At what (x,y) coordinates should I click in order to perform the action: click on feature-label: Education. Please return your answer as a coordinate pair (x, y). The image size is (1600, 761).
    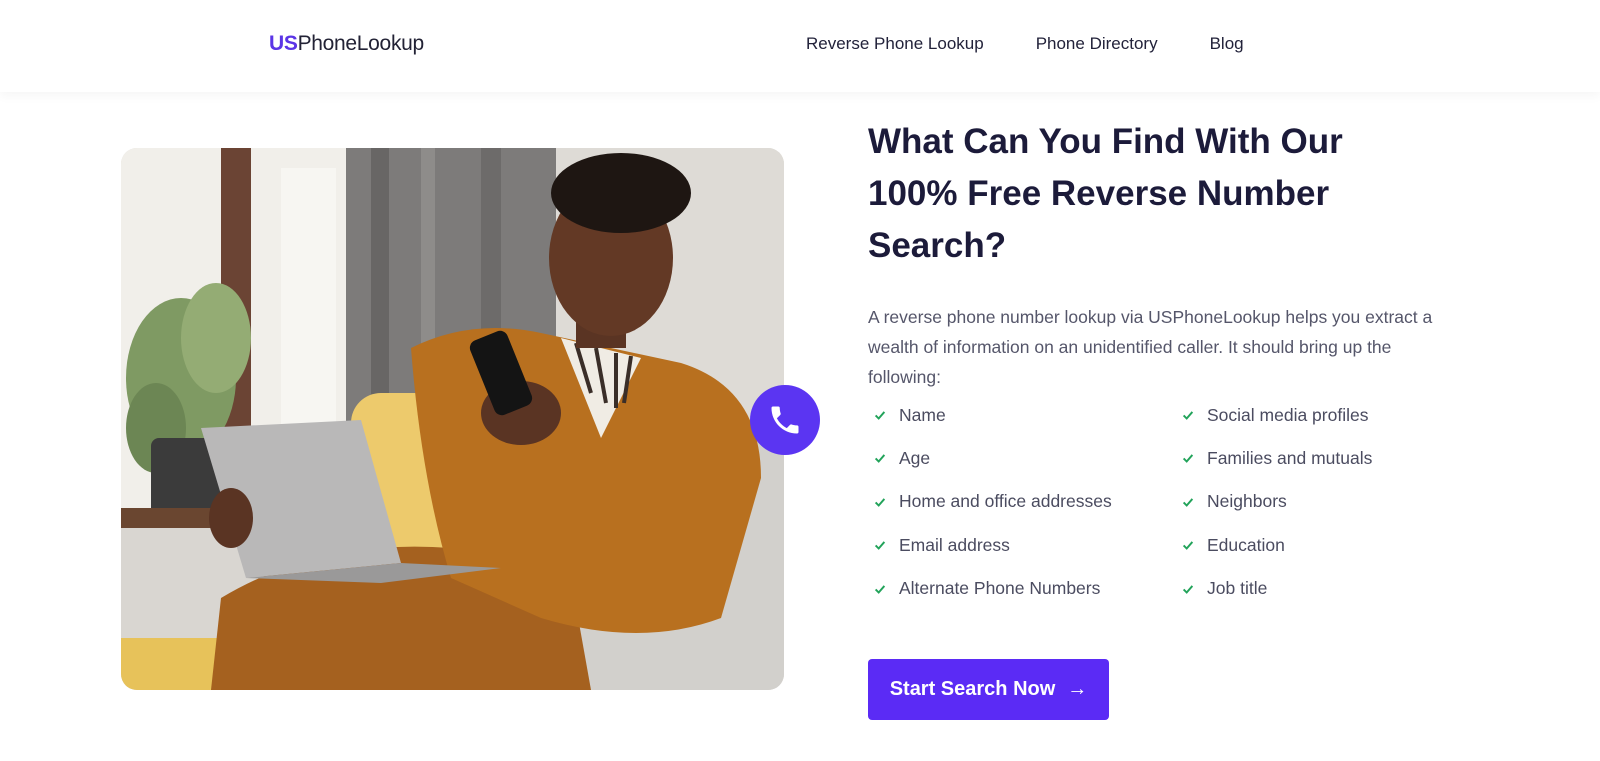
    Looking at the image, I should click on (1246, 544).